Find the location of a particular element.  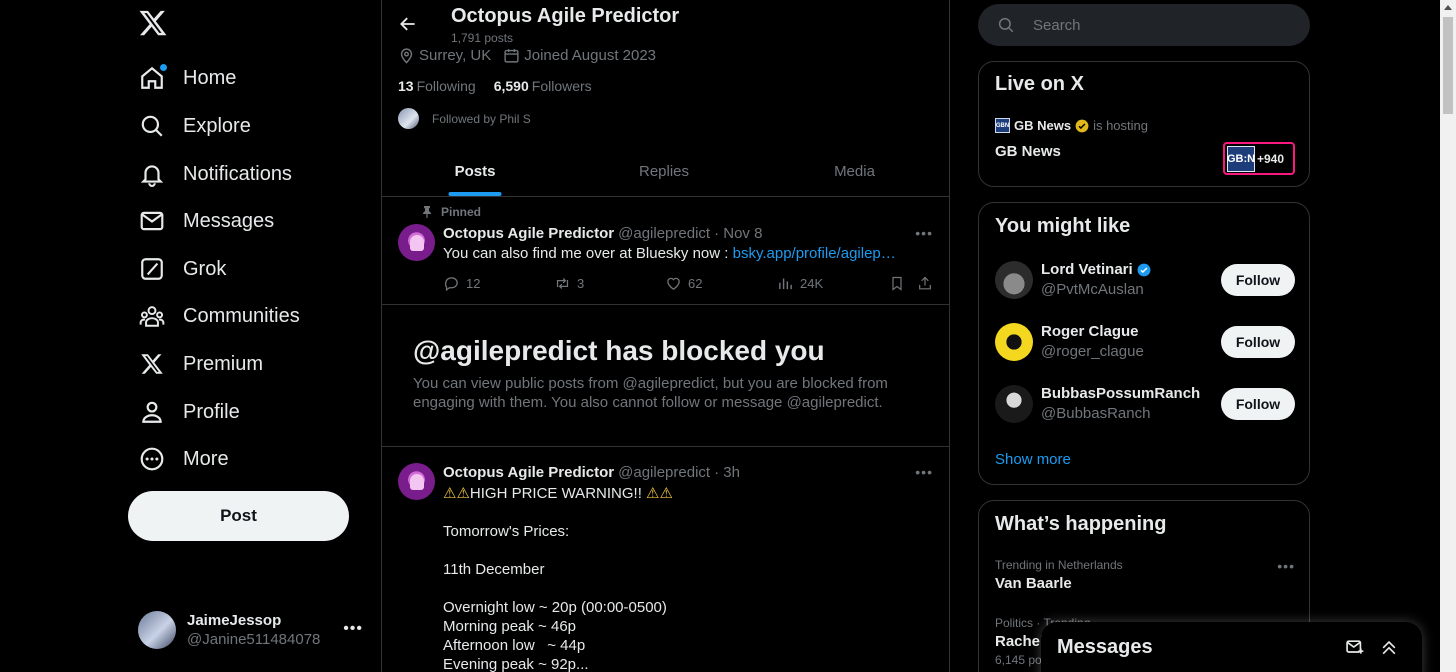

whats-happening-title: What’s happening is located at coordinates (1081, 524).